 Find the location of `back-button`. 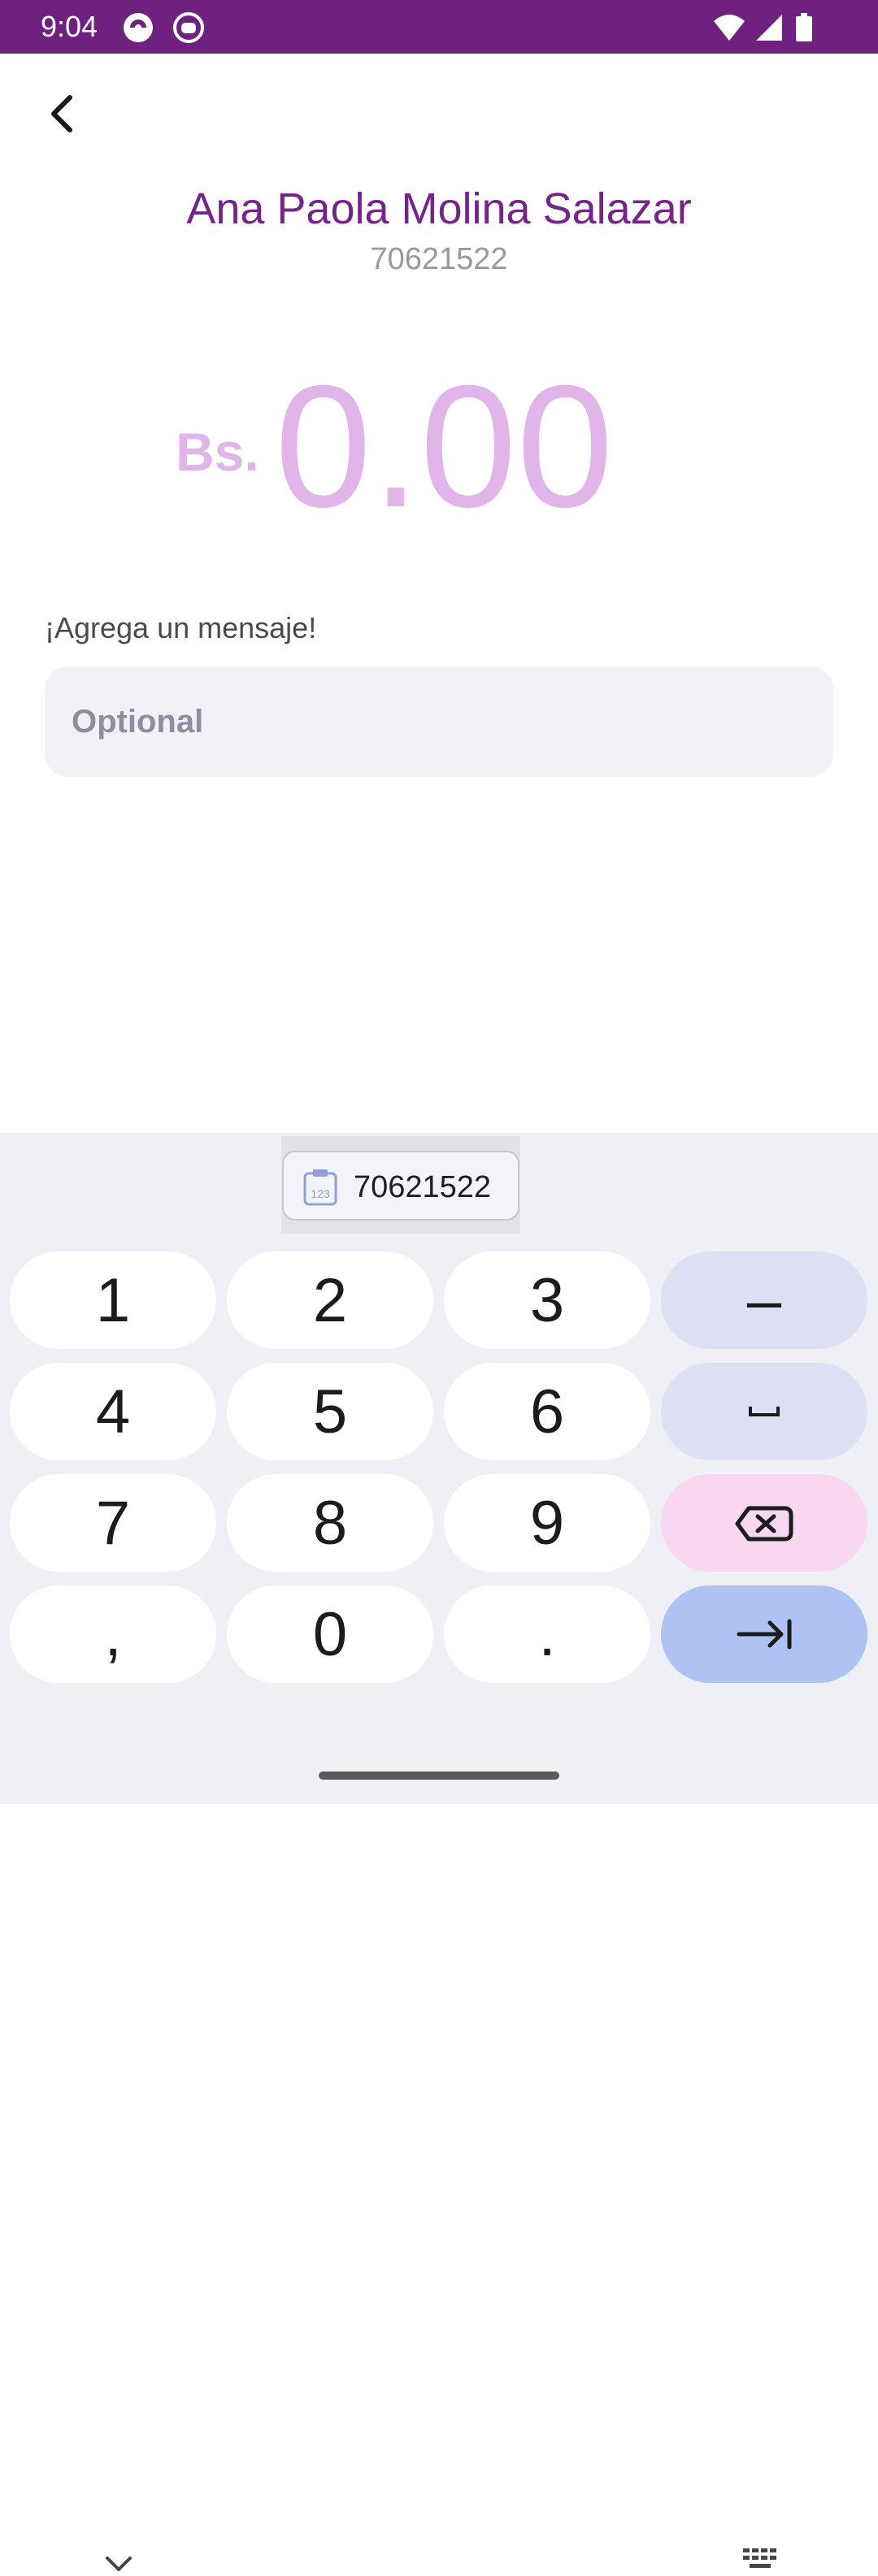

back-button is located at coordinates (64, 114).